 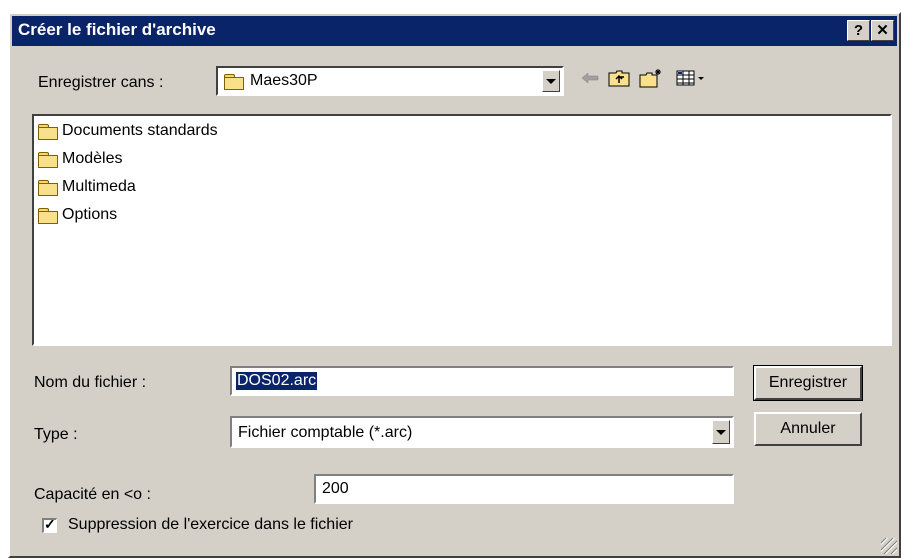 What do you see at coordinates (390, 81) in the screenshot?
I see `save-in-dropdown: Maes30P` at bounding box center [390, 81].